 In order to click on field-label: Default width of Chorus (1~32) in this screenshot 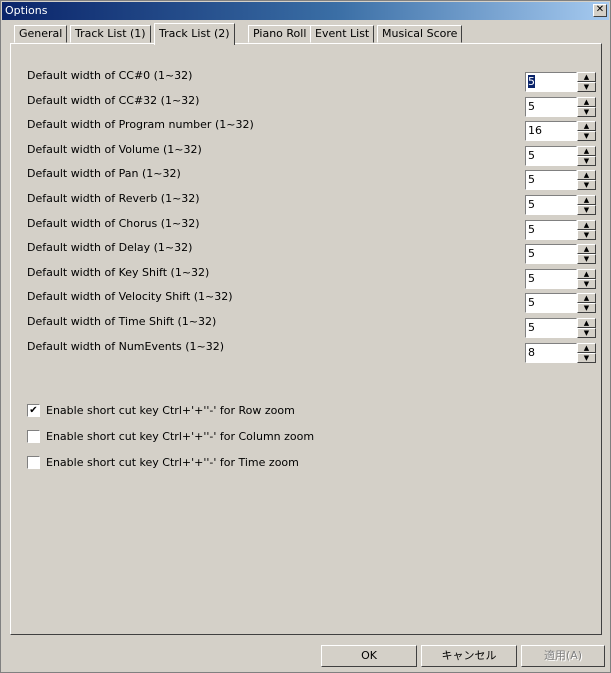, I will do `click(113, 223)`.